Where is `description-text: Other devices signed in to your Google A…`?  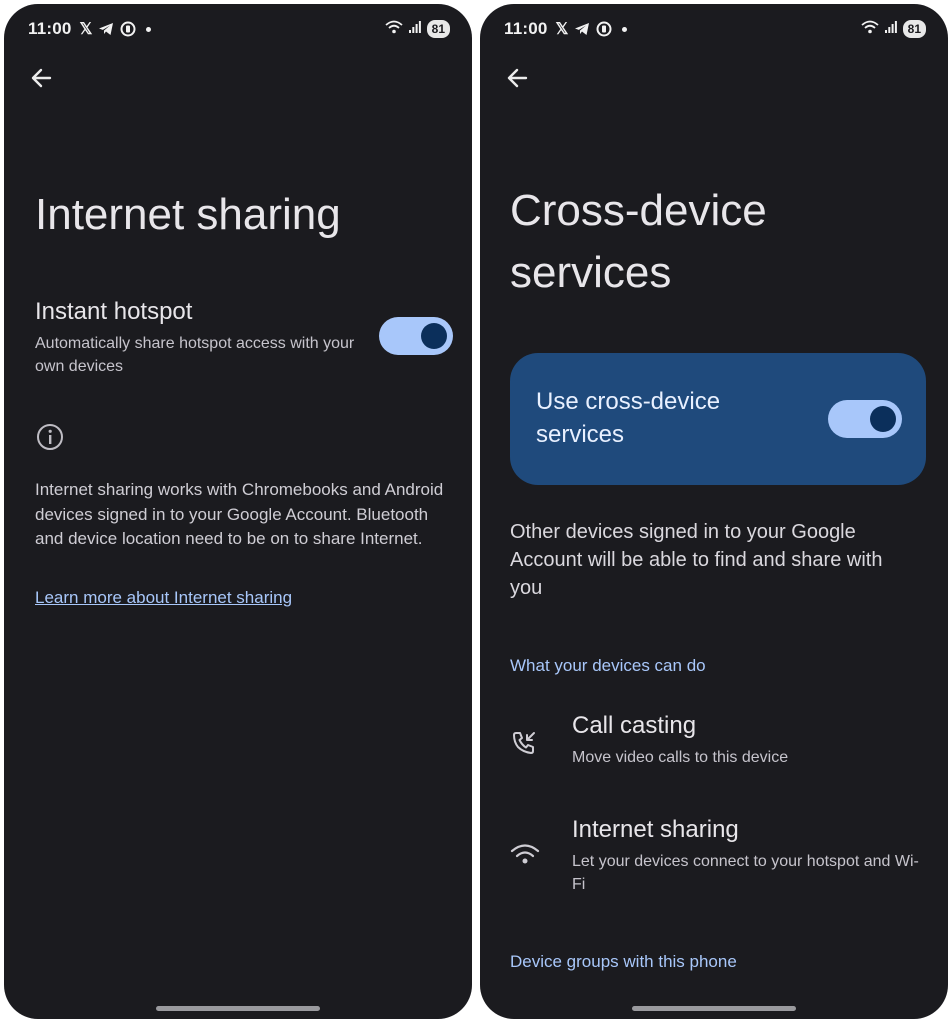
description-text: Other devices signed in to your Google A… is located at coordinates (696, 560).